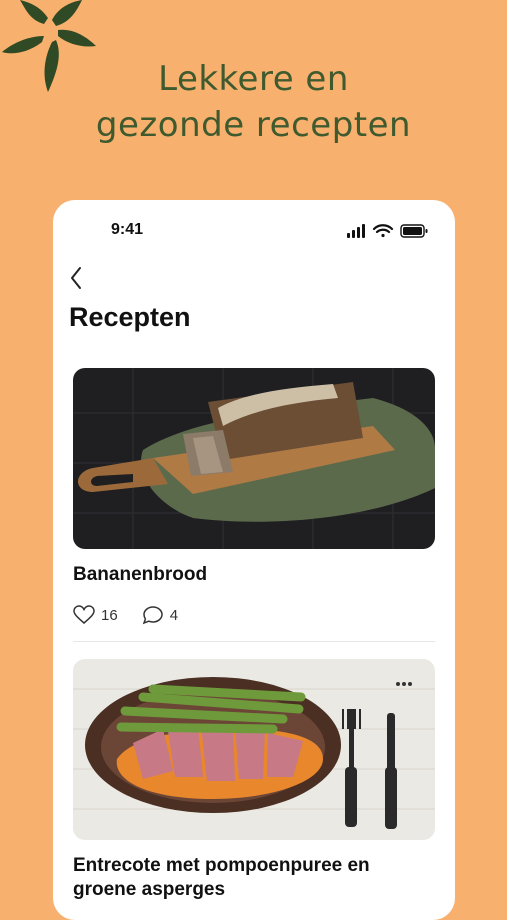 This screenshot has height=920, width=507. What do you see at coordinates (84, 615) in the screenshot?
I see `heart-icon` at bounding box center [84, 615].